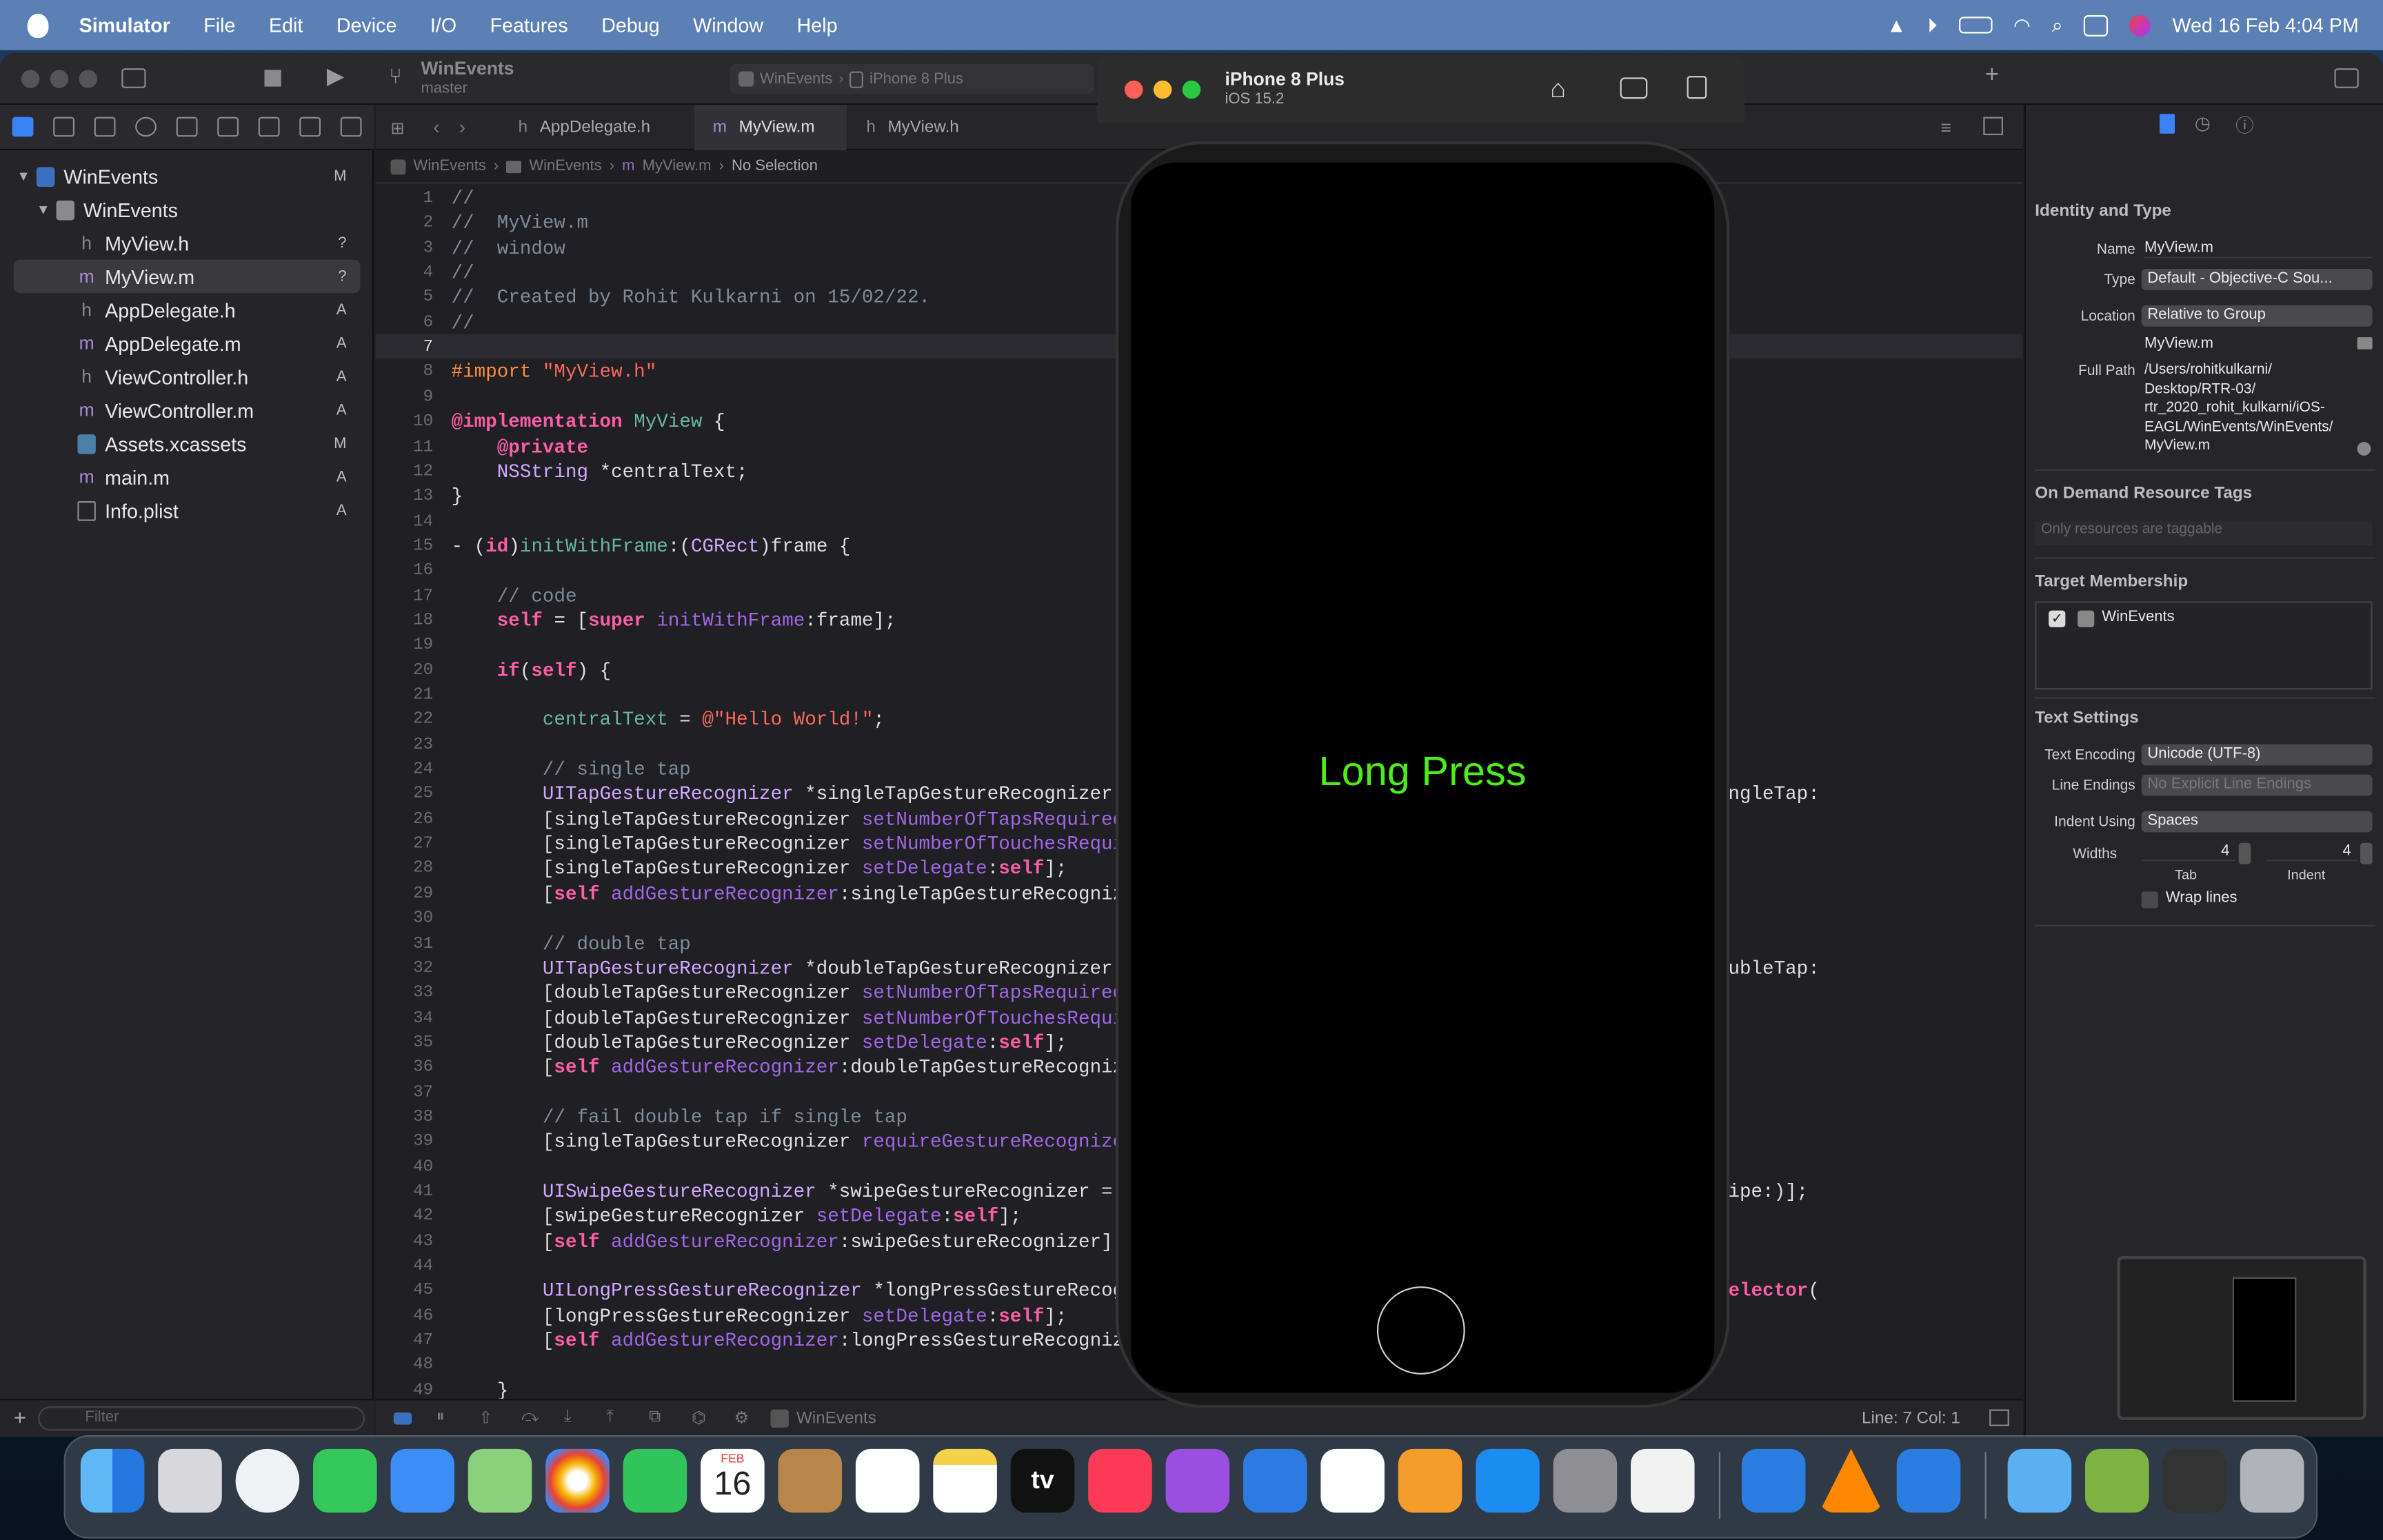 The height and width of the screenshot is (1540, 2383). Describe the element at coordinates (404, 1093) in the screenshot. I see `line-number: 37` at that location.